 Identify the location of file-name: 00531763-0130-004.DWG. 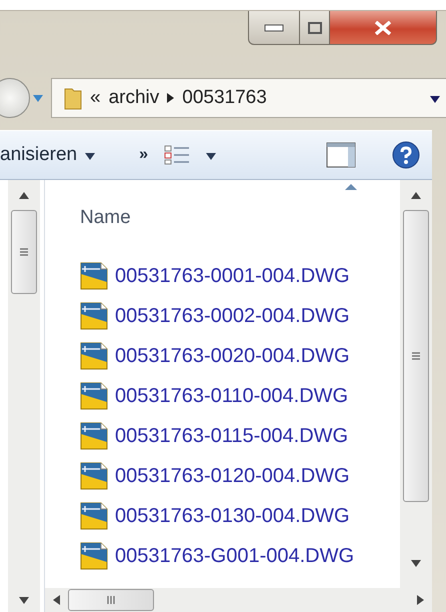
(232, 516).